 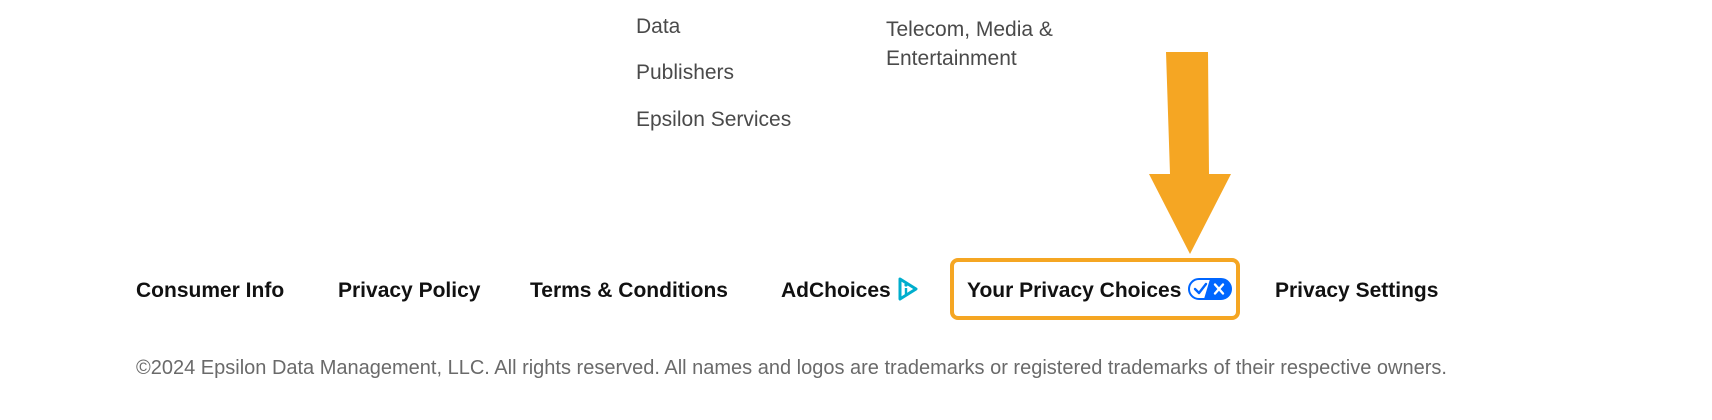 I want to click on down-arrow-icon, so click(x=1190, y=153).